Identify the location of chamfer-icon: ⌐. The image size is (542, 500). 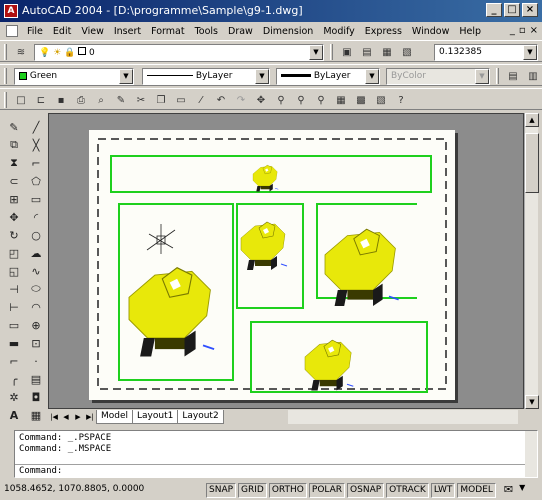
(14, 361).